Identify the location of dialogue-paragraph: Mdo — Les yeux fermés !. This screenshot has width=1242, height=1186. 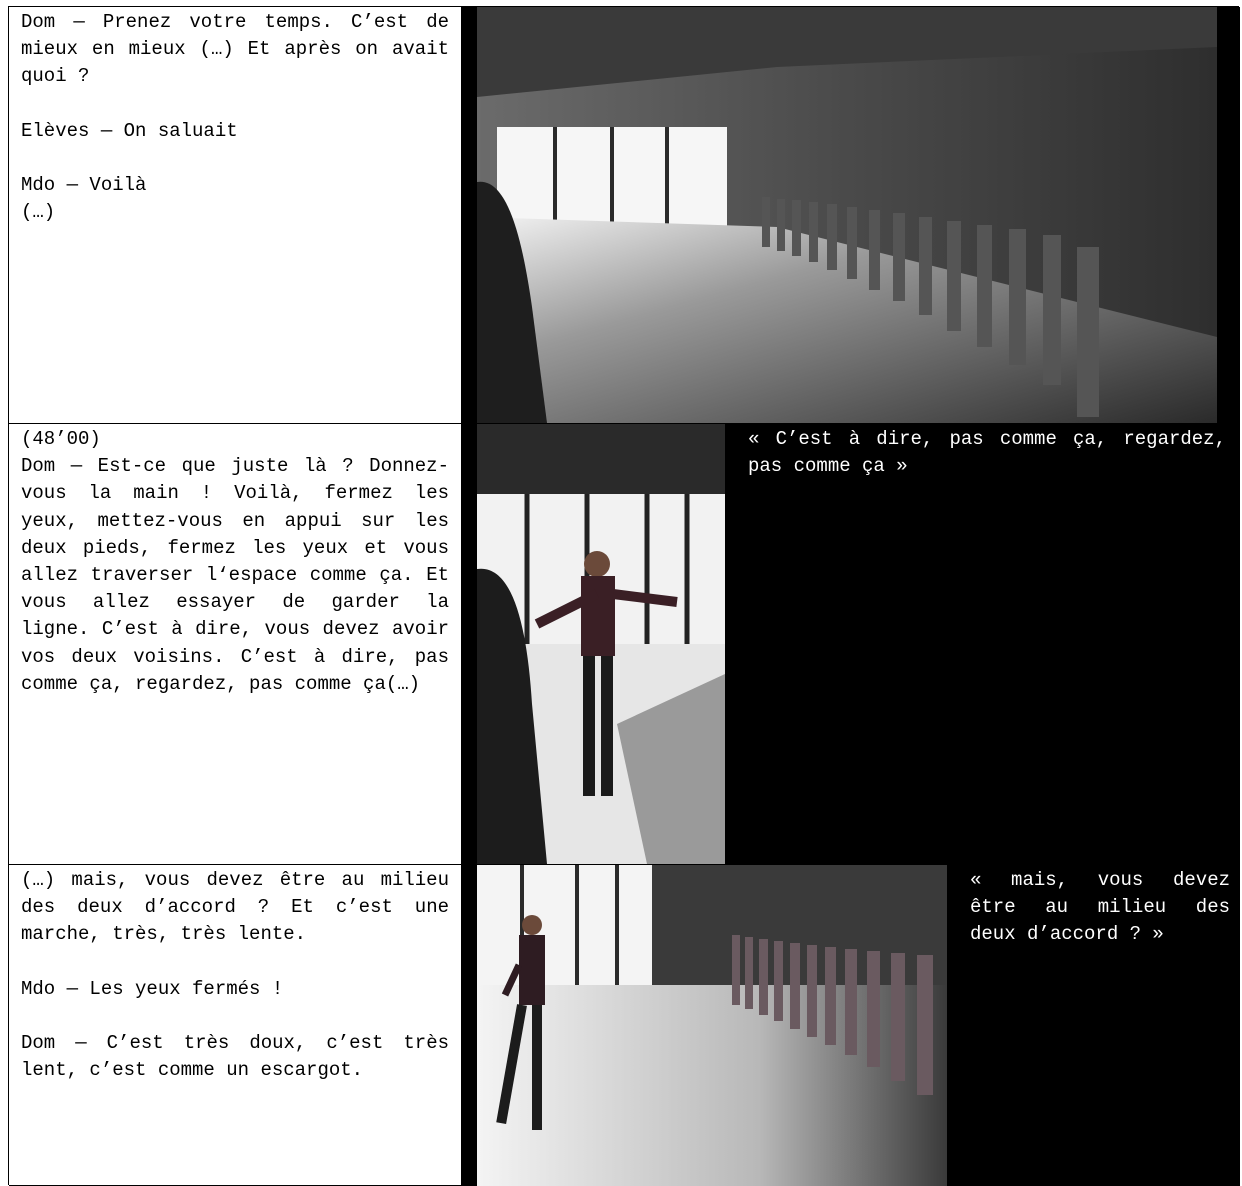
(152, 988).